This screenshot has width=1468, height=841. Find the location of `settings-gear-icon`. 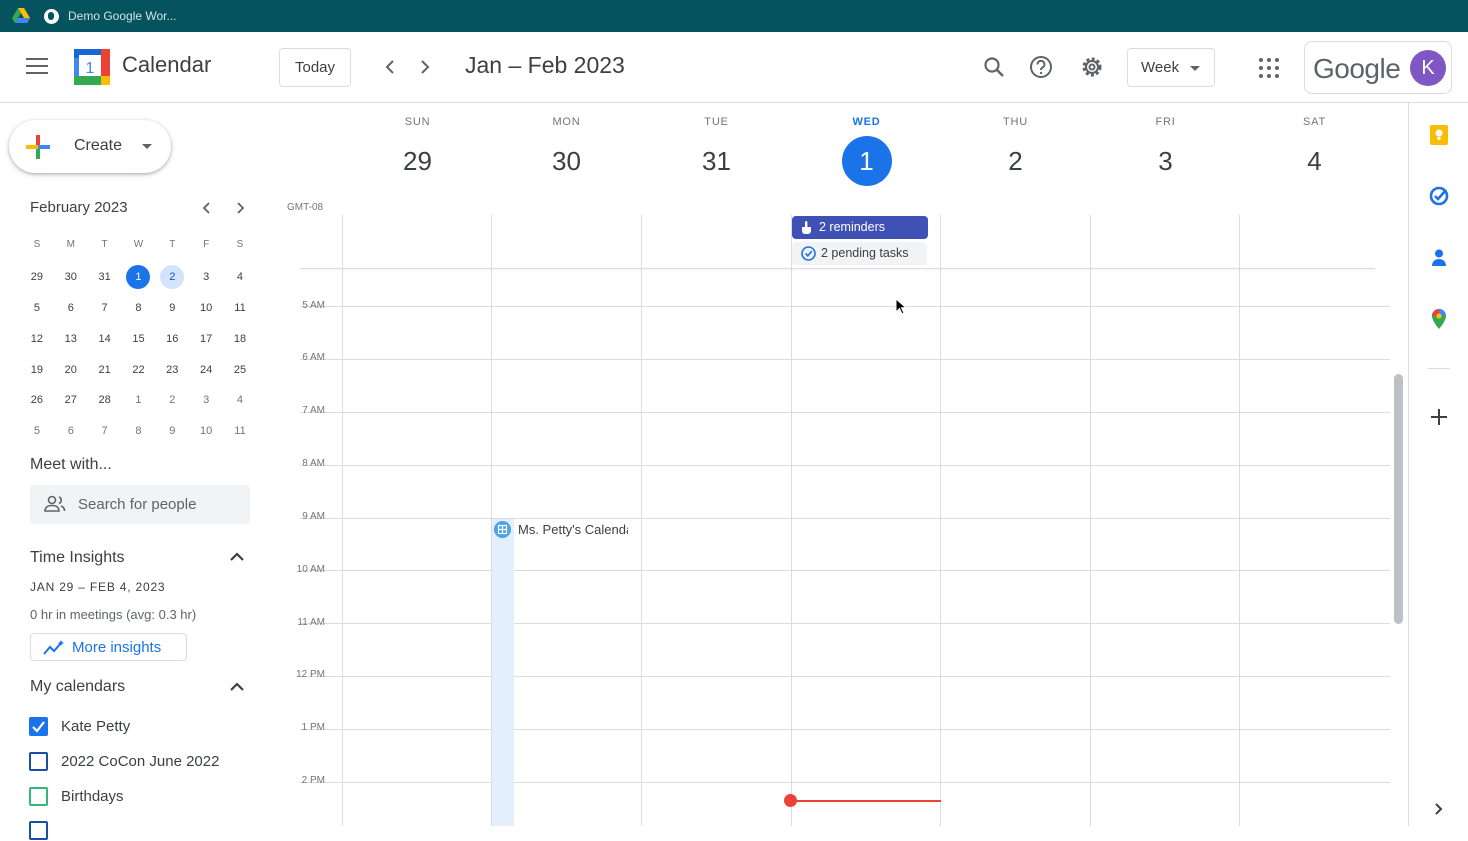

settings-gear-icon is located at coordinates (1092, 67).